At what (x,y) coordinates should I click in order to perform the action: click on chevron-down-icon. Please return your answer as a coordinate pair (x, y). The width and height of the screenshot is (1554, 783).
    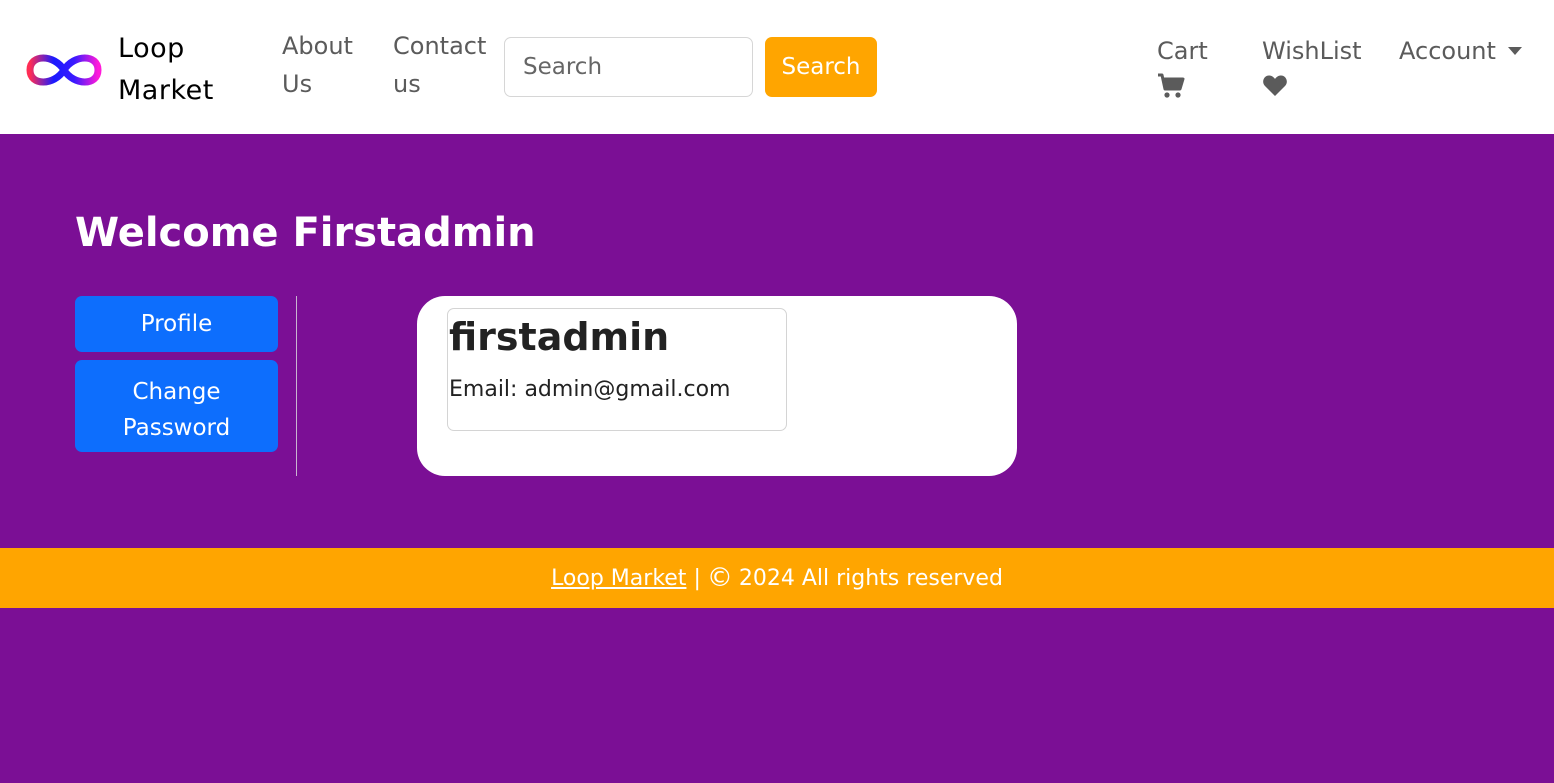
    Looking at the image, I should click on (1514, 51).